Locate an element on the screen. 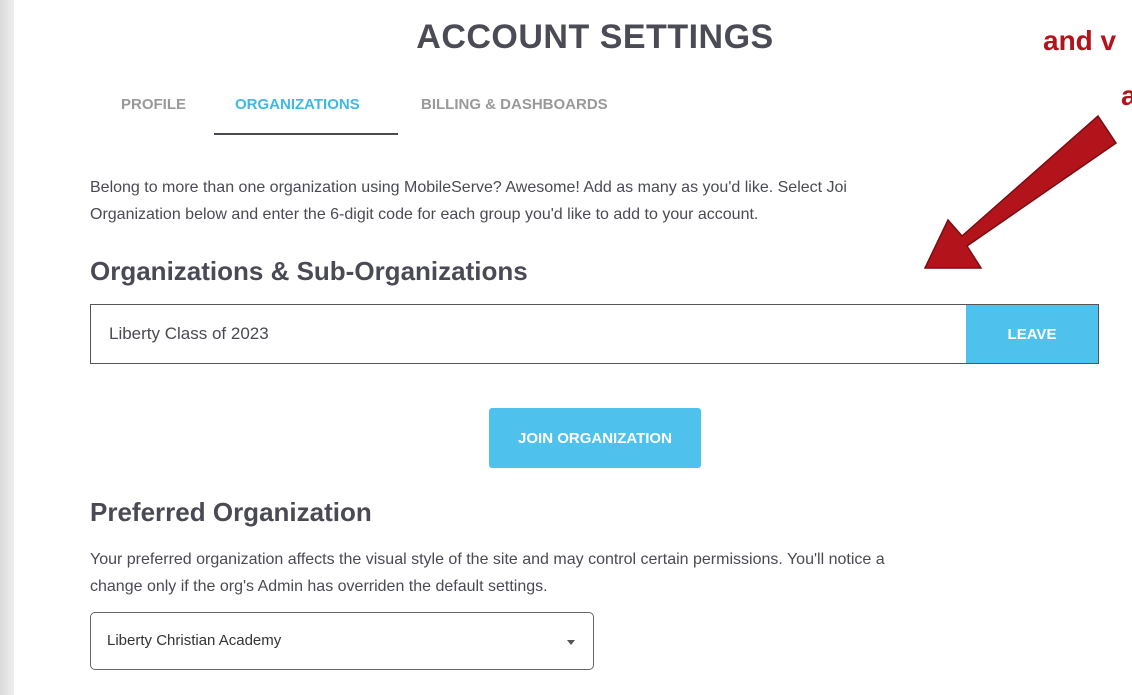 The image size is (1132, 695). annotation-arrow-layer is located at coordinates (1020, 191).